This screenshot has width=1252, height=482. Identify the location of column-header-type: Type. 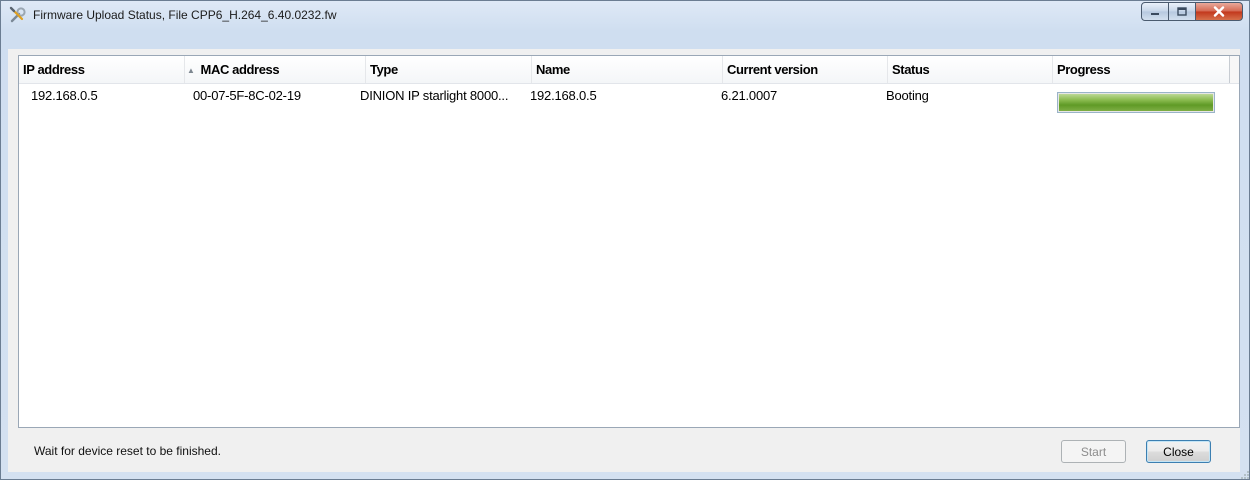
(449, 69).